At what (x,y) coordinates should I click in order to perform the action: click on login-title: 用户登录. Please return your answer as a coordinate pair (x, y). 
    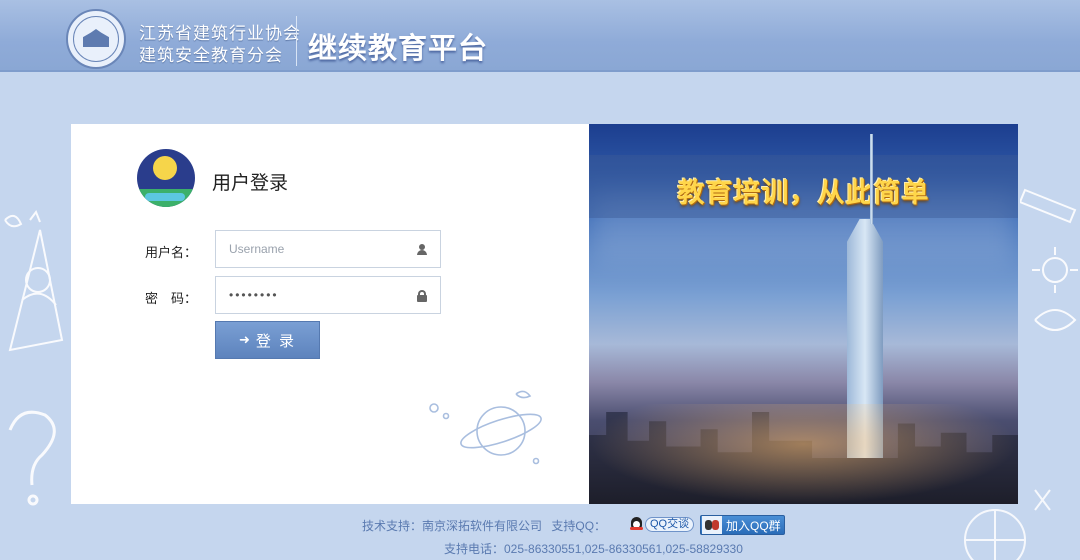
    Looking at the image, I should click on (250, 183).